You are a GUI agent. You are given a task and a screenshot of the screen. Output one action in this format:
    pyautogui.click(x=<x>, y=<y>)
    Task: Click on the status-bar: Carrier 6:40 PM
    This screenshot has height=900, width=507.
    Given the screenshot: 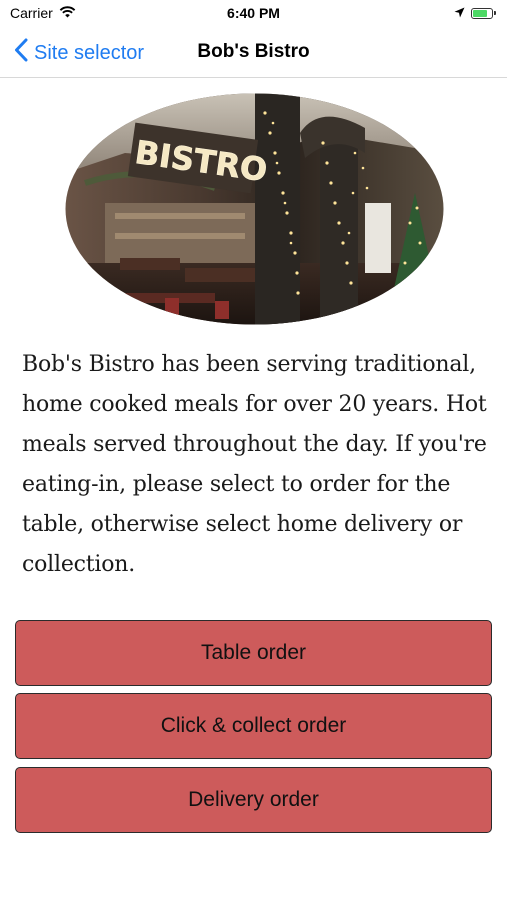 What is the action you would take?
    pyautogui.click(x=253, y=14)
    